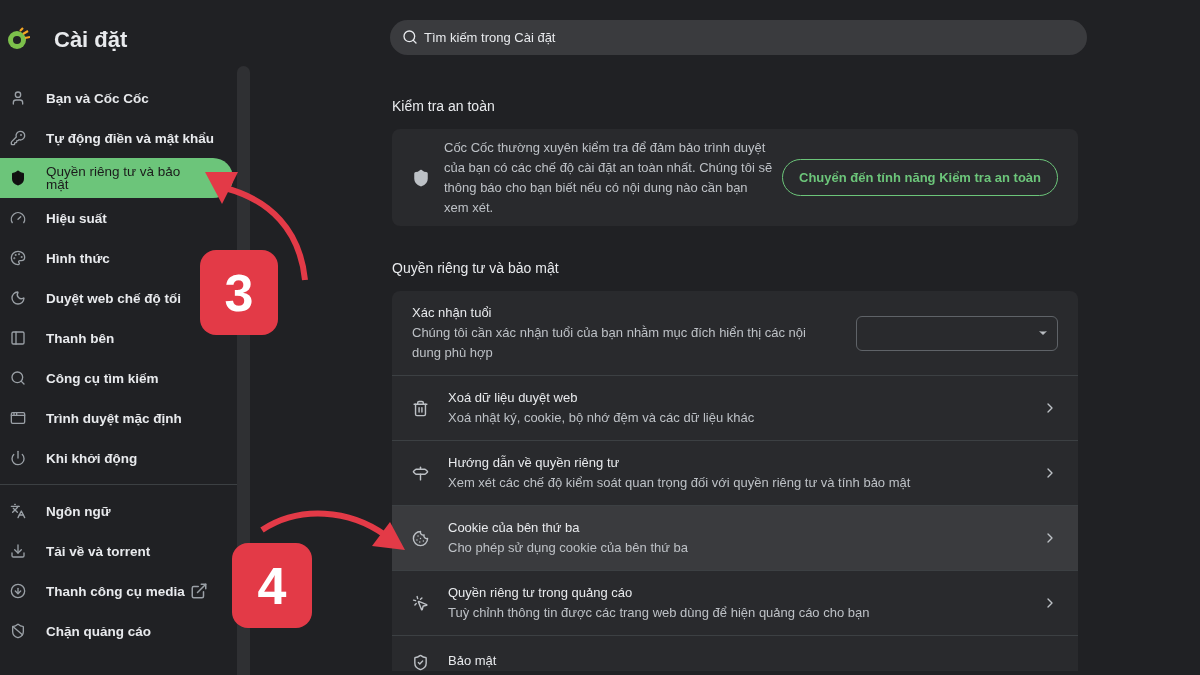 This screenshot has height=675, width=1200. Describe the element at coordinates (61, 338) in the screenshot. I see `sidebar-item: Thanh bên` at that location.